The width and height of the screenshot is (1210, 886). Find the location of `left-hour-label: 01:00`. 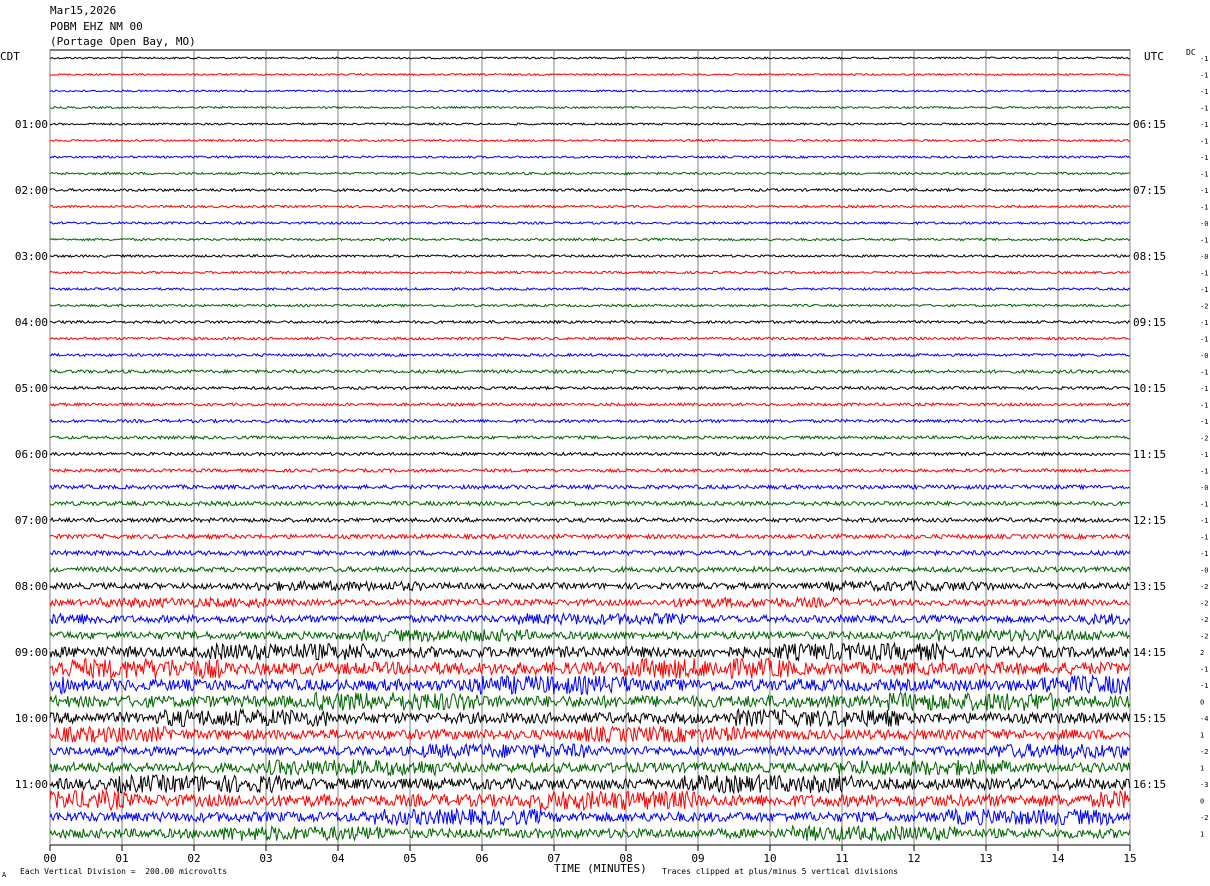

left-hour-label: 01:00 is located at coordinates (31, 124).